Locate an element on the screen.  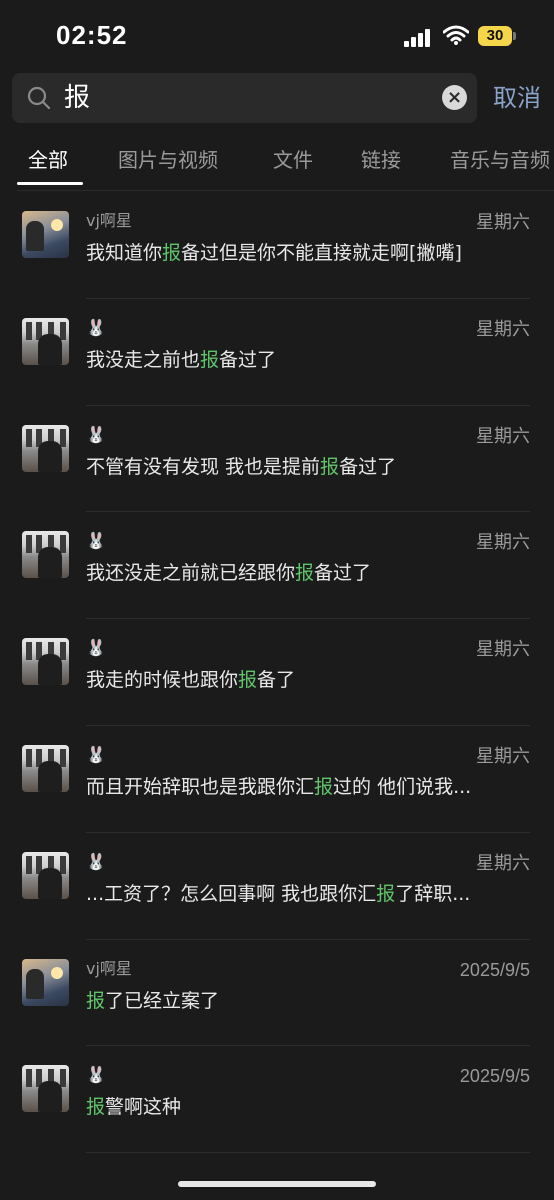
search-input: 报 is located at coordinates (77, 98).